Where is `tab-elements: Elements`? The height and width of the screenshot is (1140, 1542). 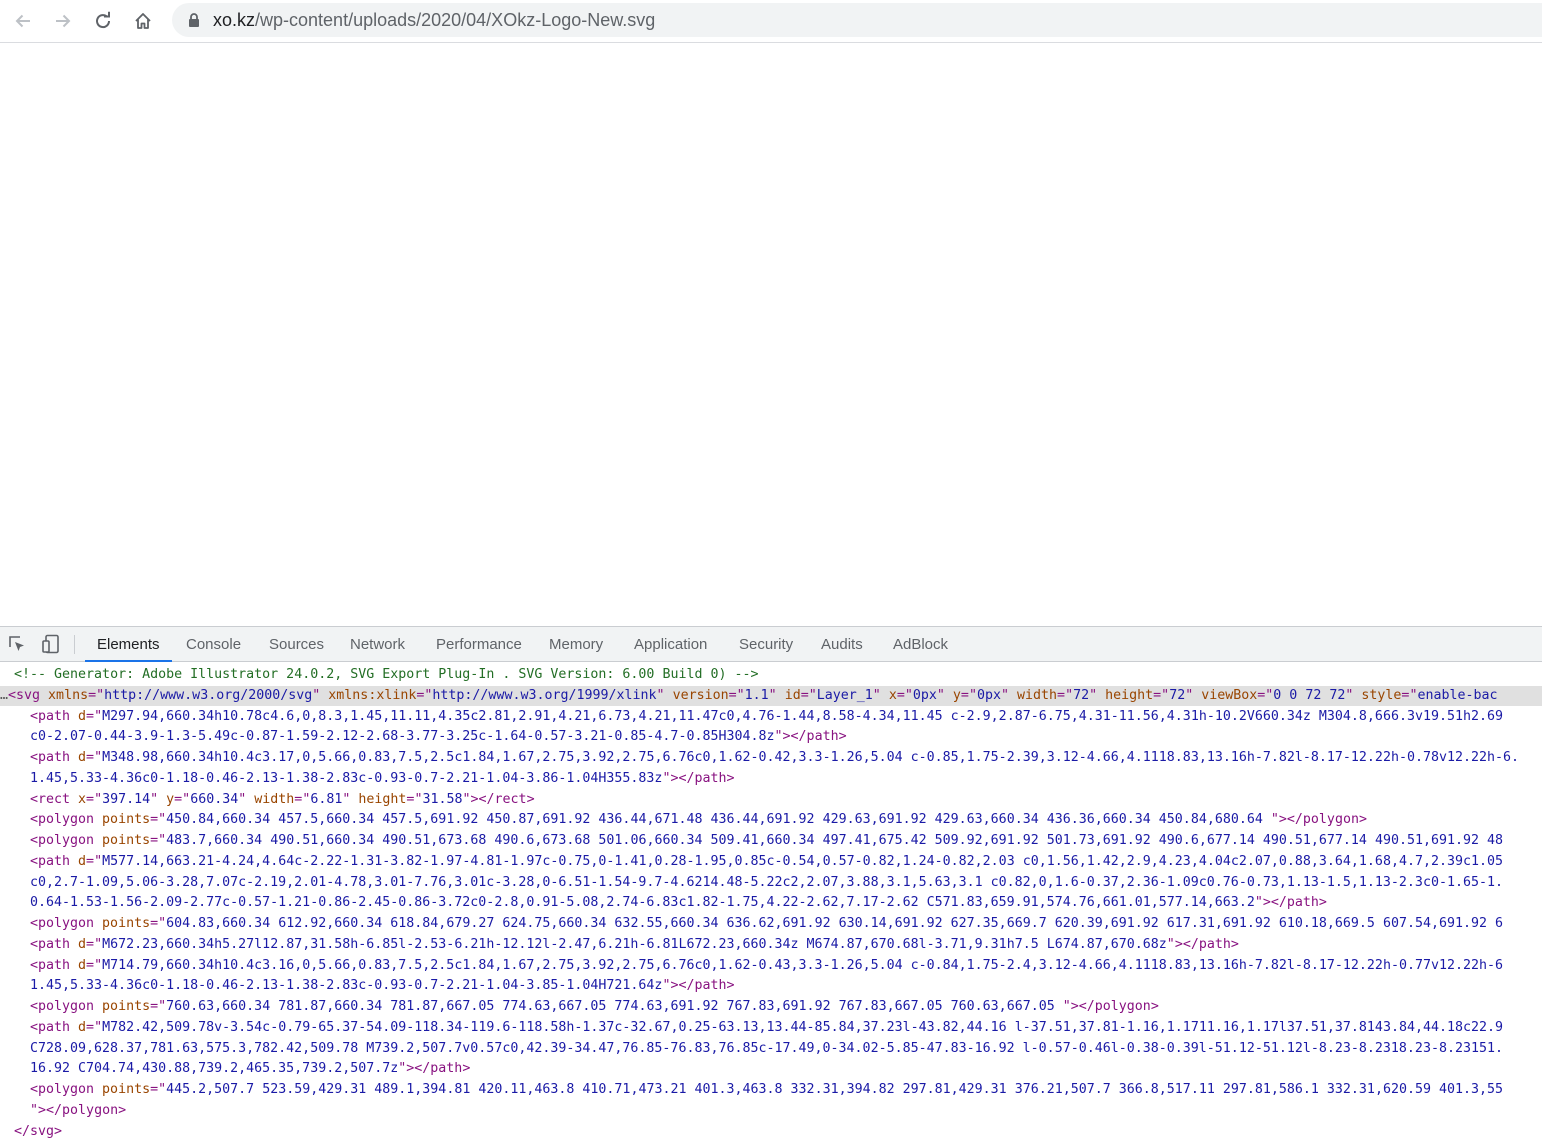 tab-elements: Elements is located at coordinates (128, 644).